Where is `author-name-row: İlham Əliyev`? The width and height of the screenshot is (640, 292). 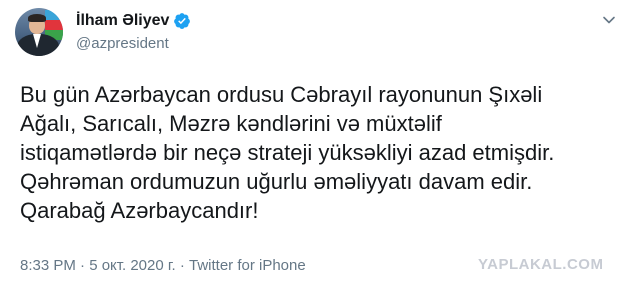 author-name-row: İlham Əliyev is located at coordinates (133, 21).